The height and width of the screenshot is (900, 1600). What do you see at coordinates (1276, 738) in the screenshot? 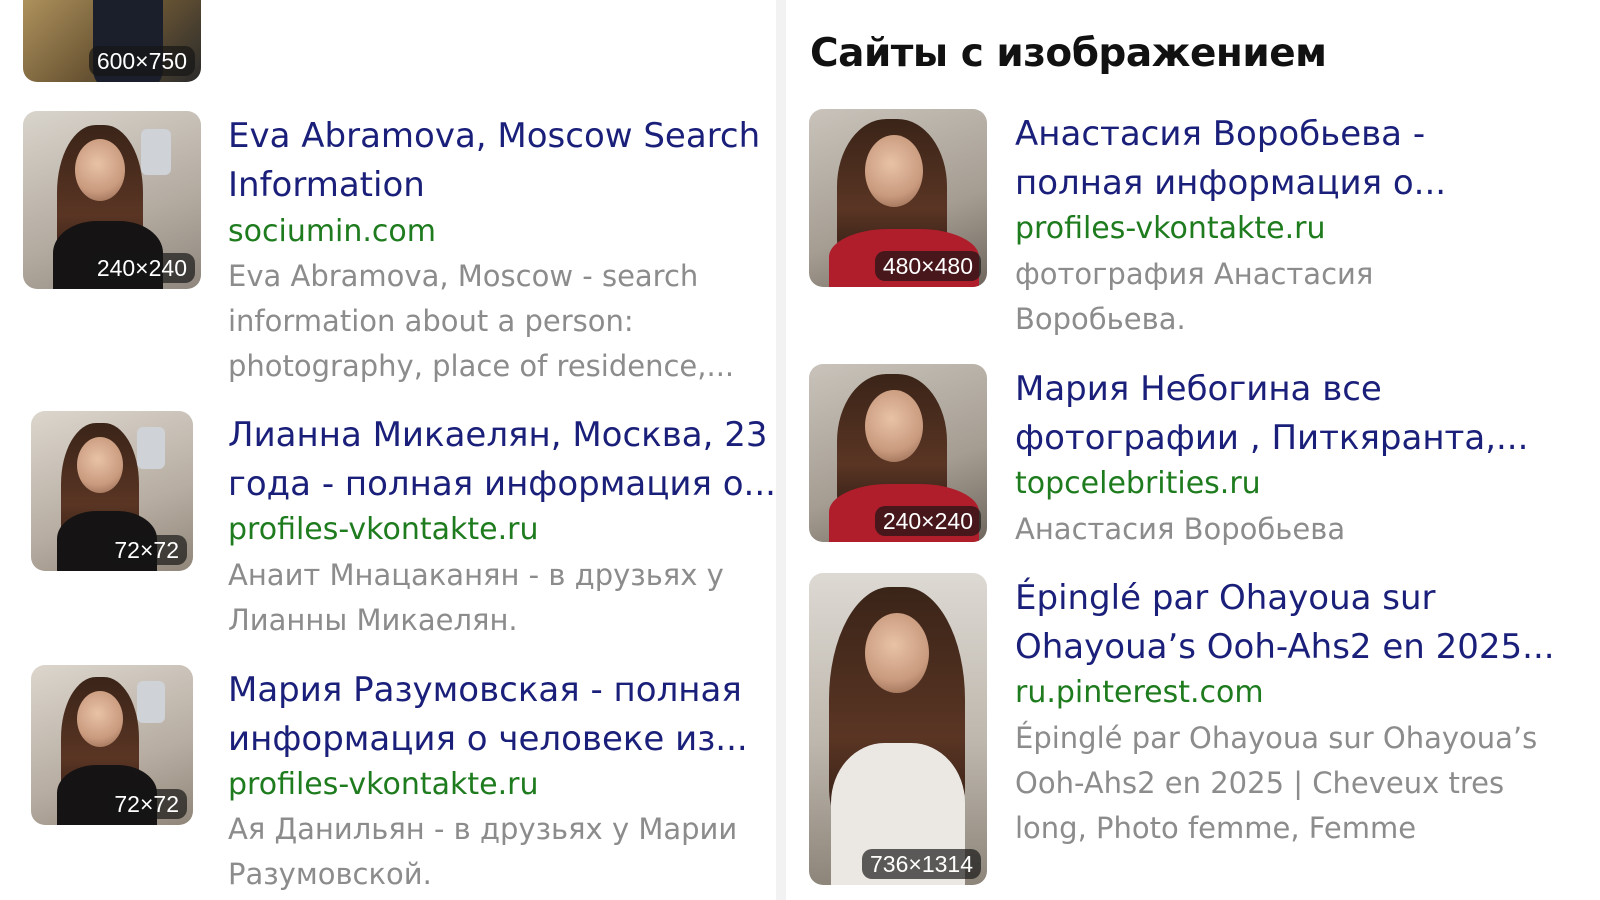
I see `result-snippet-line: Épinglé par Ohayoua sur Ohayoua’s` at bounding box center [1276, 738].